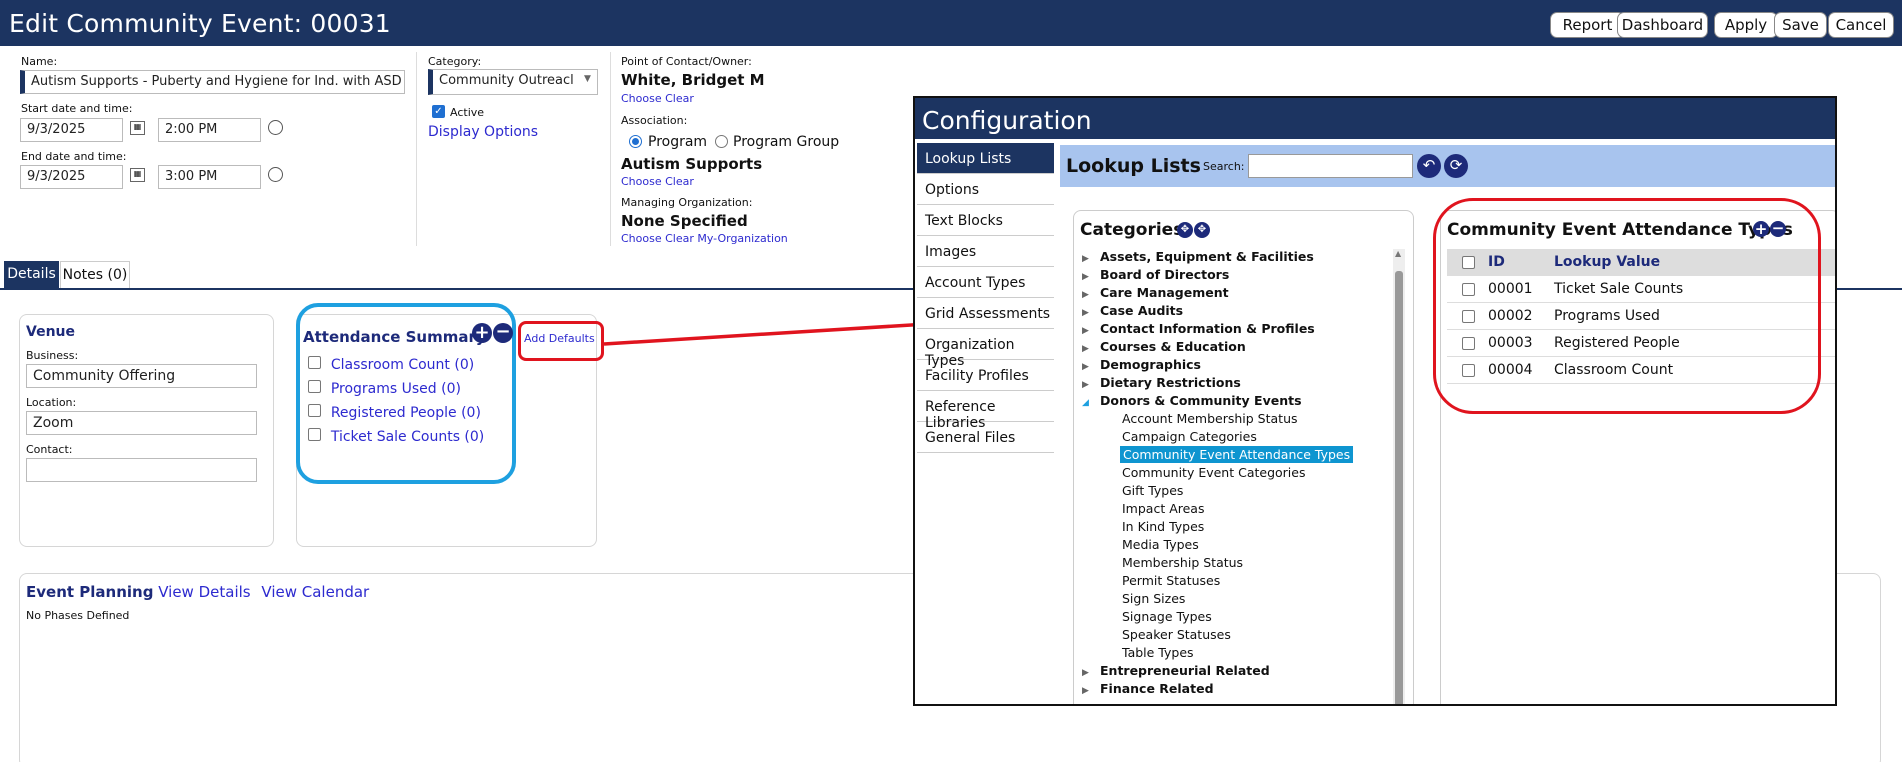 The image size is (1902, 762). I want to click on menu-organization-types: Organization Types, so click(985, 349).